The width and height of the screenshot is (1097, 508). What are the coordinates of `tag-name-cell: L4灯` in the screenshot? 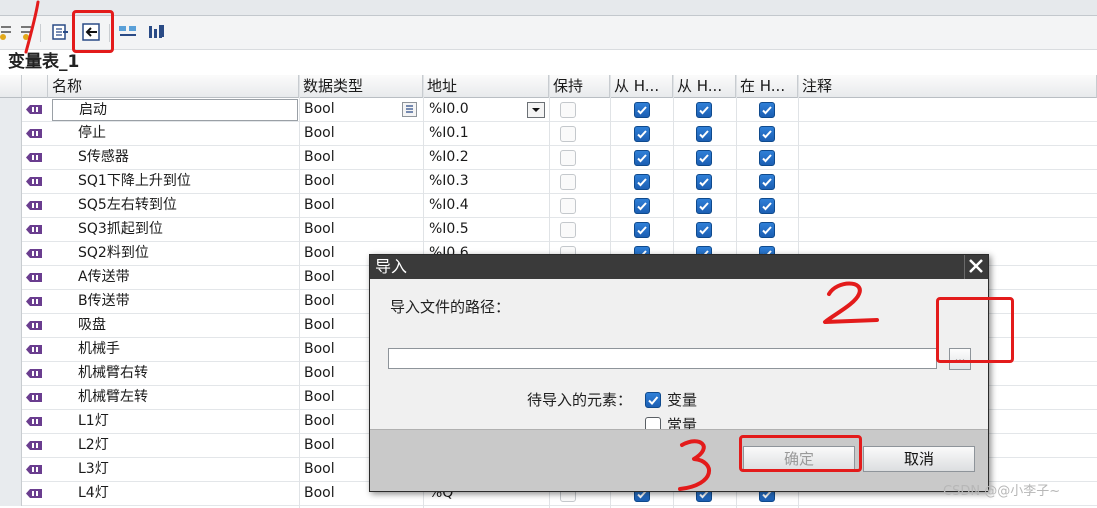 It's located at (188, 493).